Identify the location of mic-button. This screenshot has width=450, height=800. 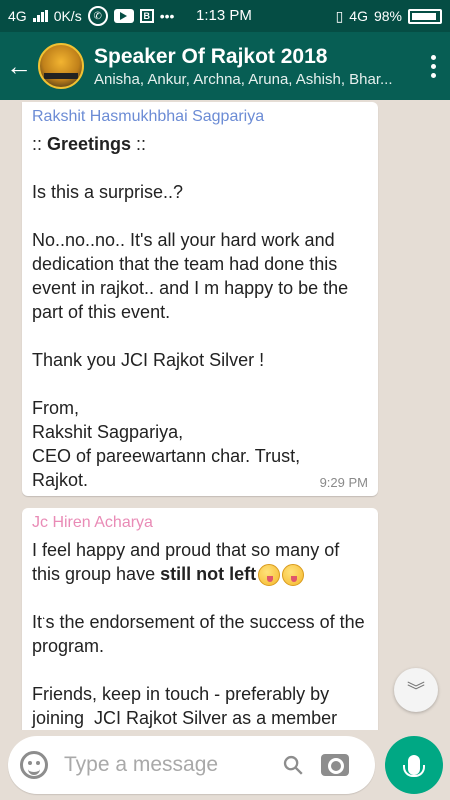
(414, 765).